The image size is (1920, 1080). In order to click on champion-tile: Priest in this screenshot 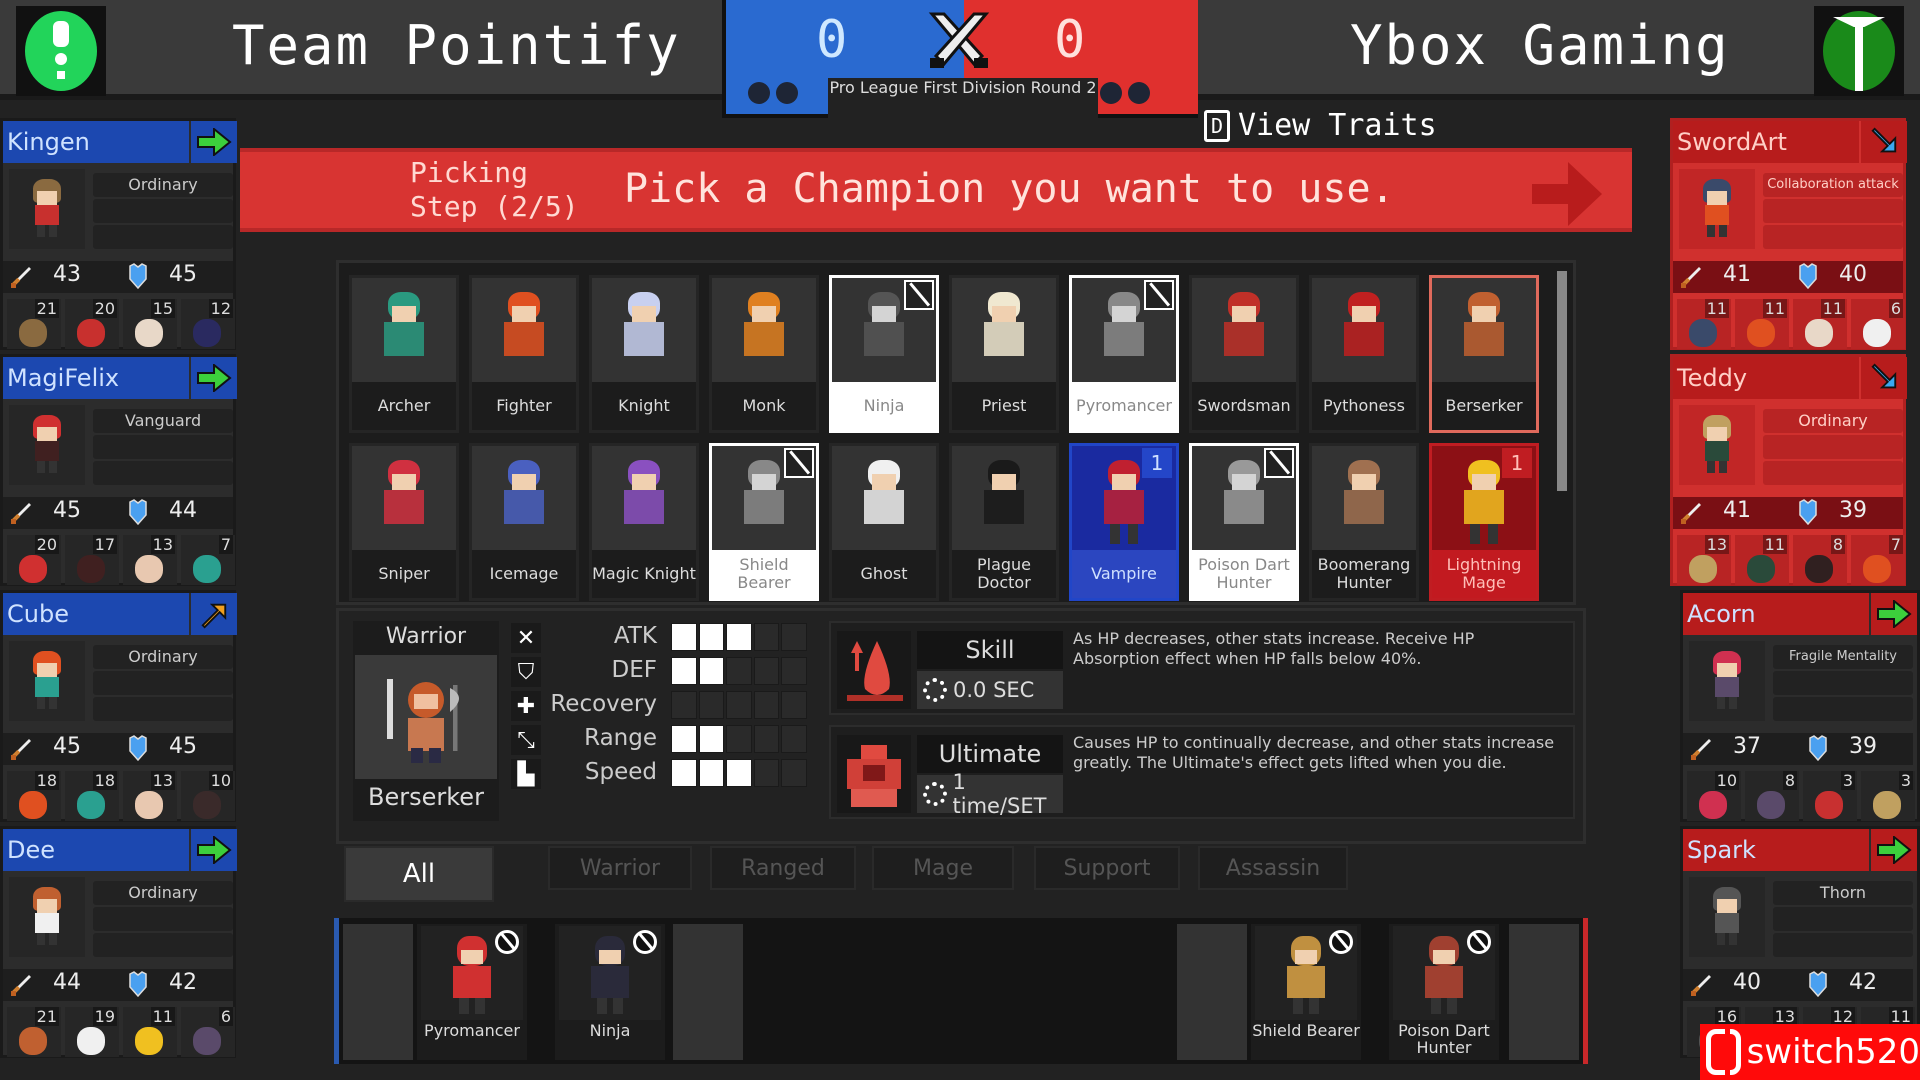, I will do `click(1004, 354)`.